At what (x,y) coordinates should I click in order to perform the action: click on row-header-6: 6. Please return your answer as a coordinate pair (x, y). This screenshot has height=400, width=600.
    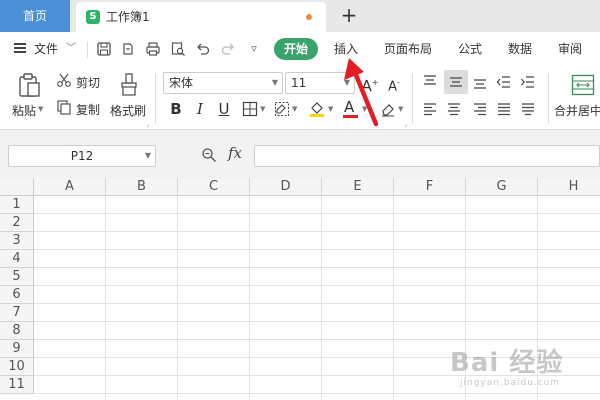
    Looking at the image, I should click on (17, 295).